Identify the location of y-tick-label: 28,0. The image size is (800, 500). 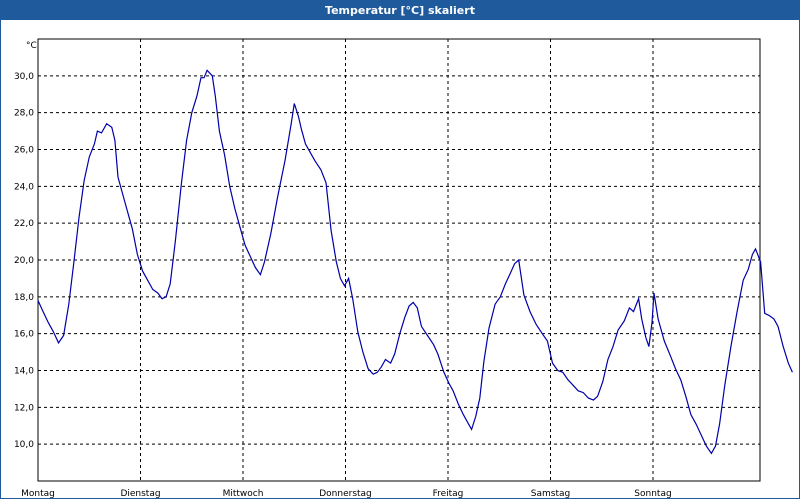
(24, 114).